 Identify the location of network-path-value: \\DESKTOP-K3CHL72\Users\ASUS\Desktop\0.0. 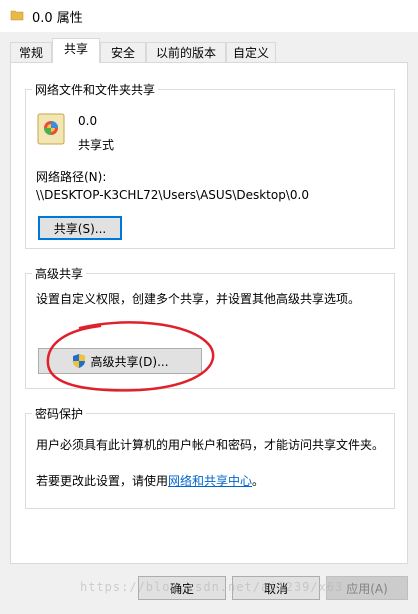
(172, 195).